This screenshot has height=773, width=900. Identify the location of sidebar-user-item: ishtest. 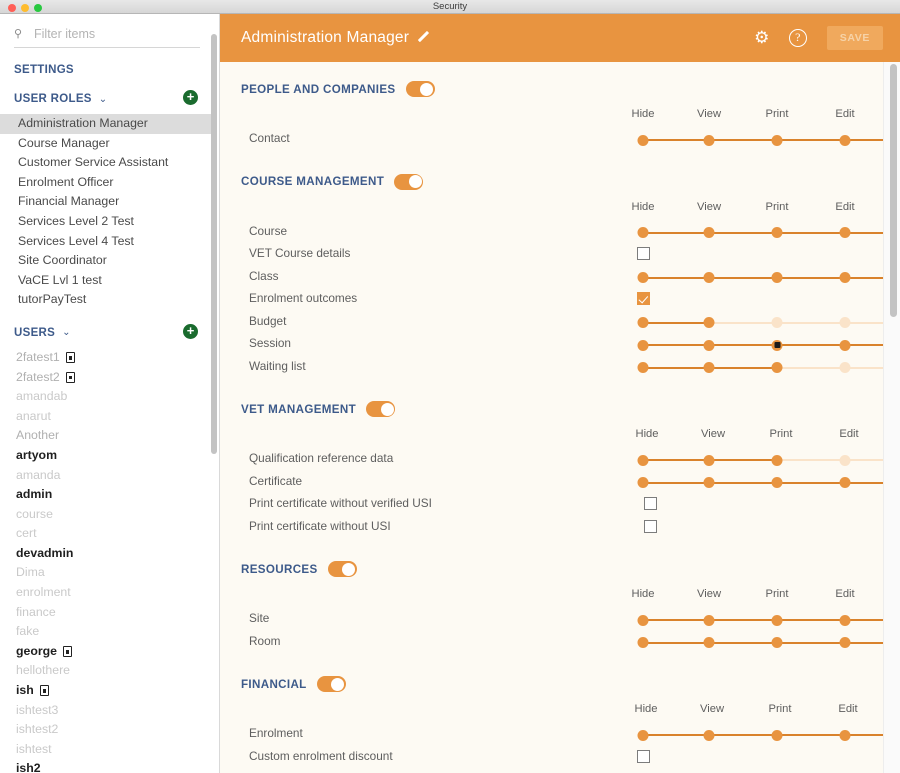
(107, 750).